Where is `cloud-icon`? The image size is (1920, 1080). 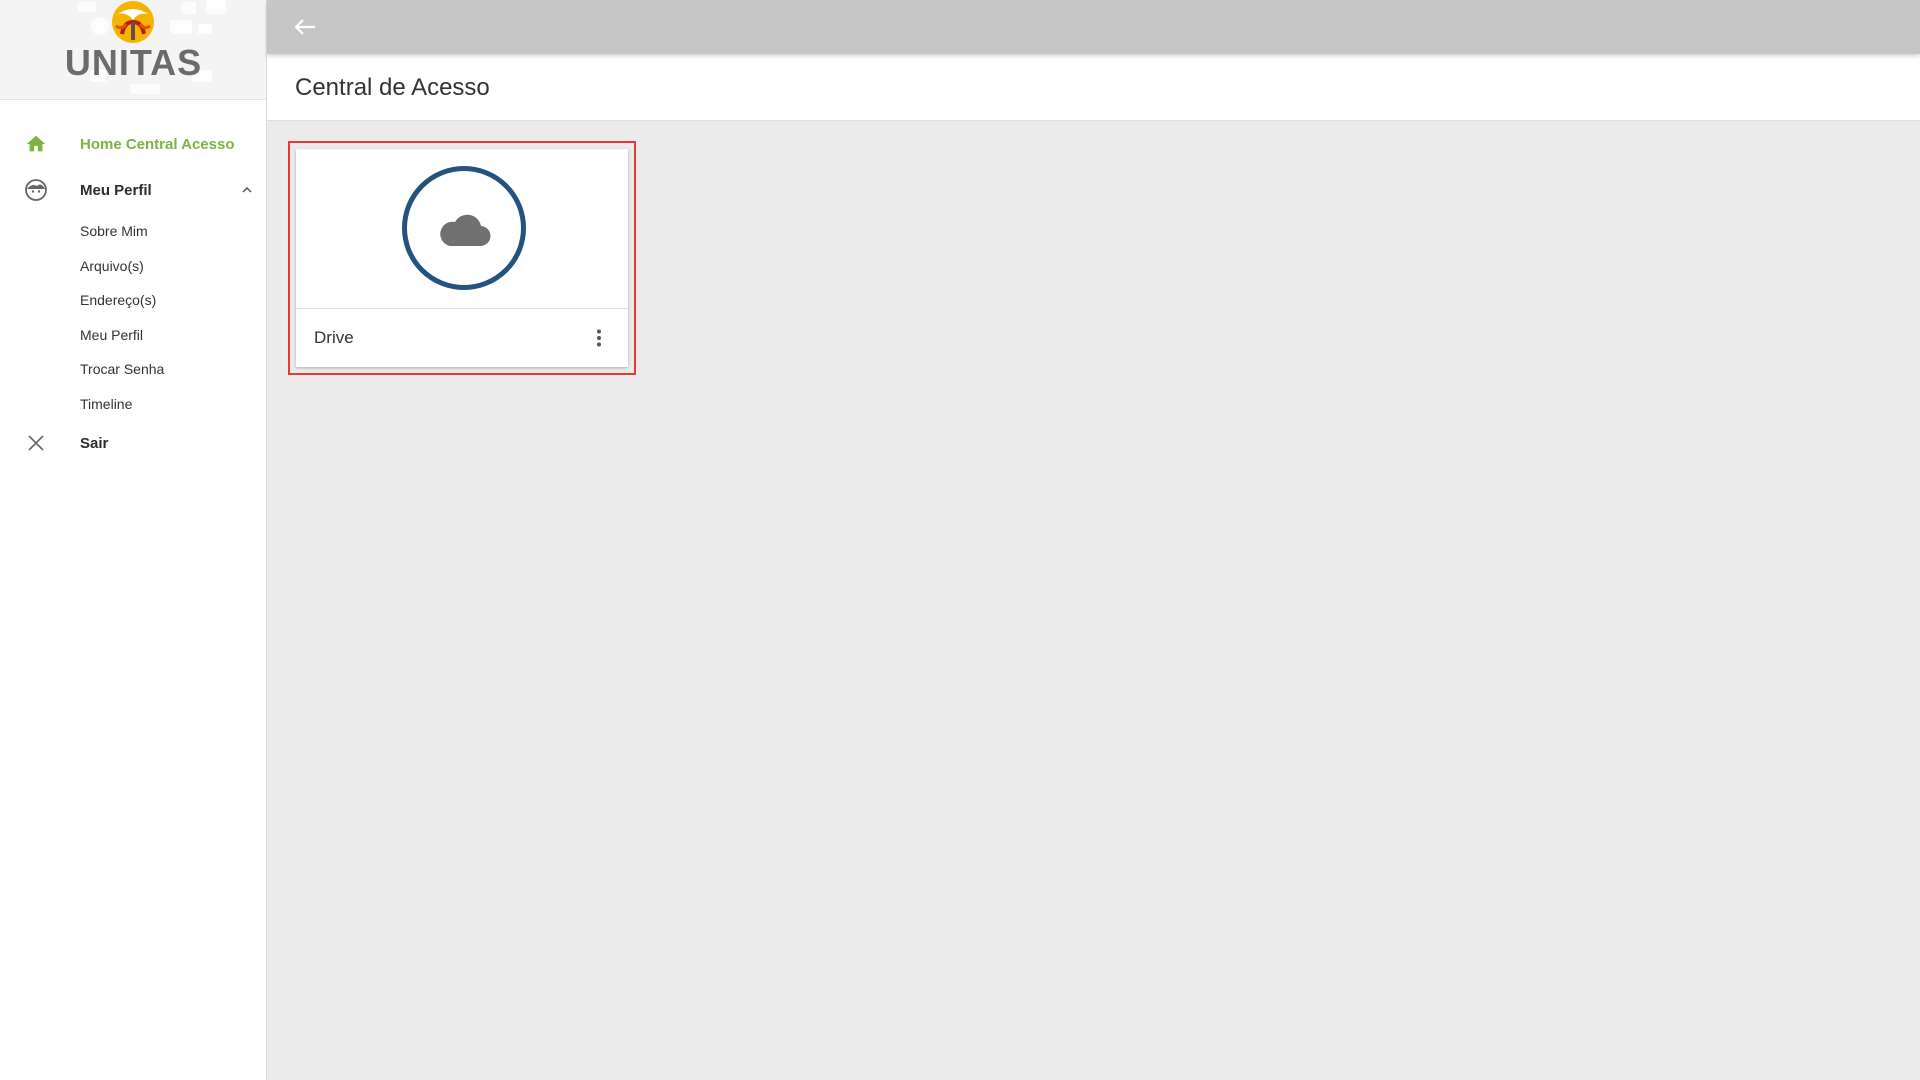
cloud-icon is located at coordinates (465, 230).